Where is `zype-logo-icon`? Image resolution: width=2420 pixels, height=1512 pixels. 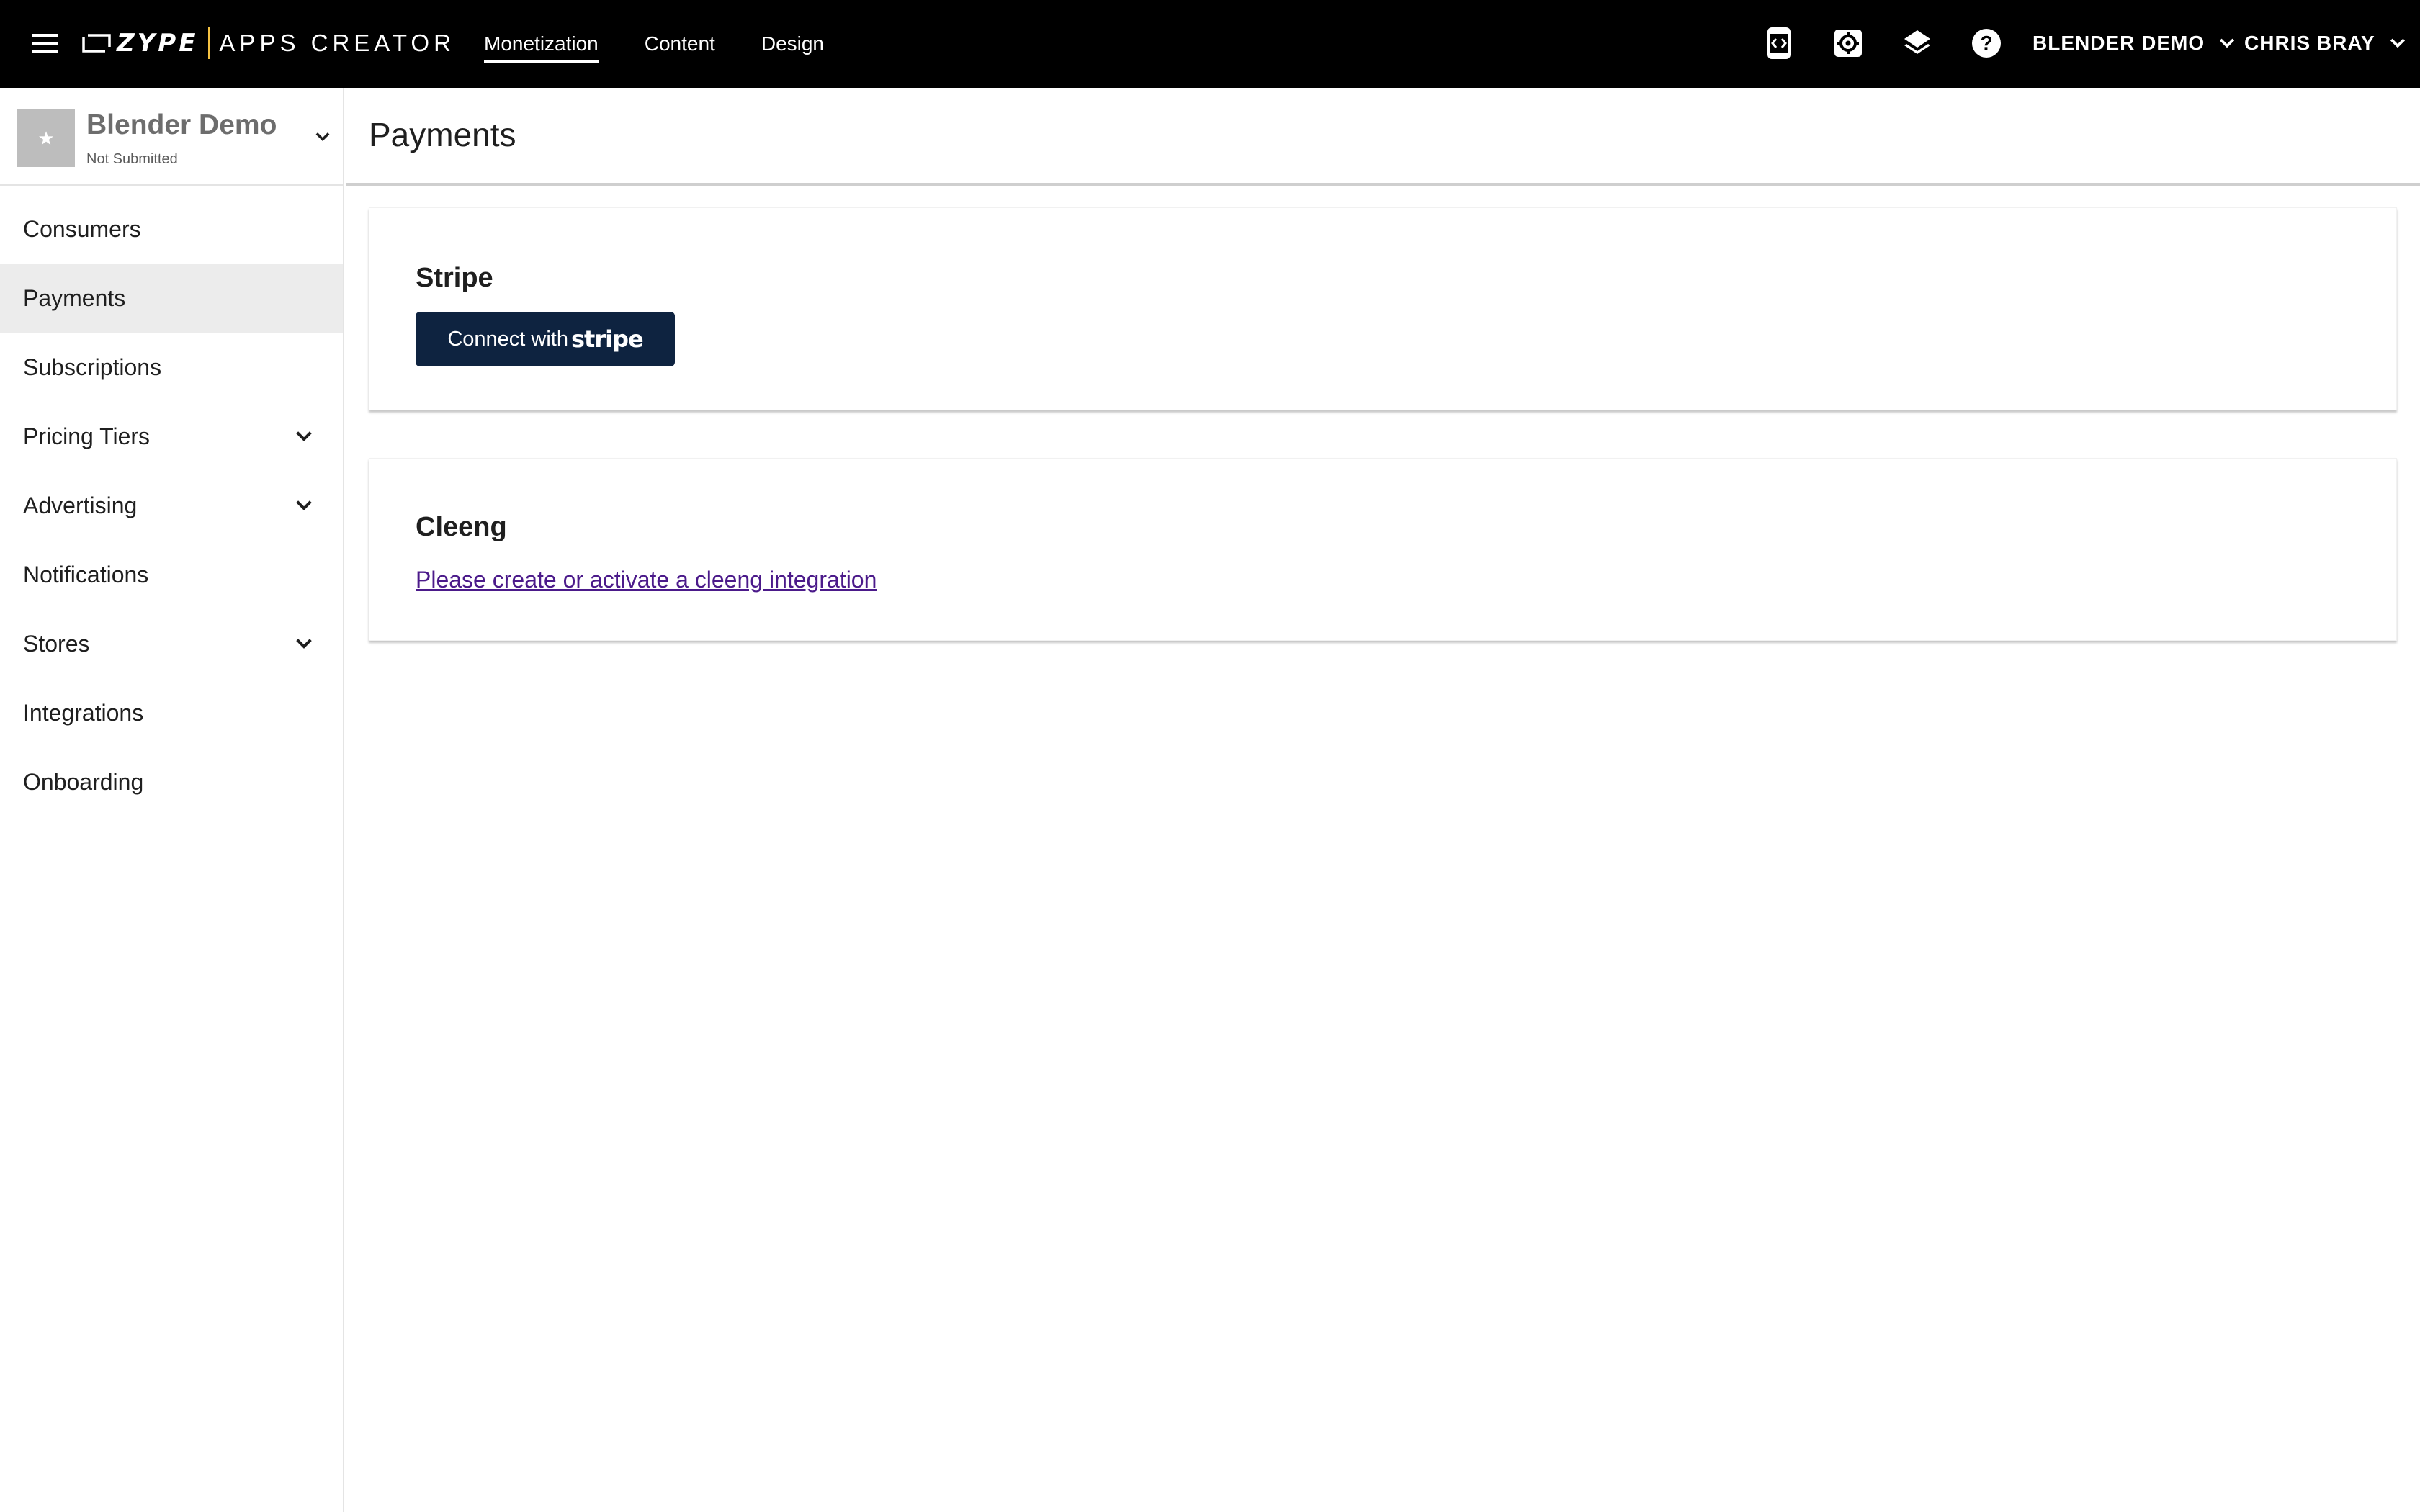
zype-logo-icon is located at coordinates (96, 43).